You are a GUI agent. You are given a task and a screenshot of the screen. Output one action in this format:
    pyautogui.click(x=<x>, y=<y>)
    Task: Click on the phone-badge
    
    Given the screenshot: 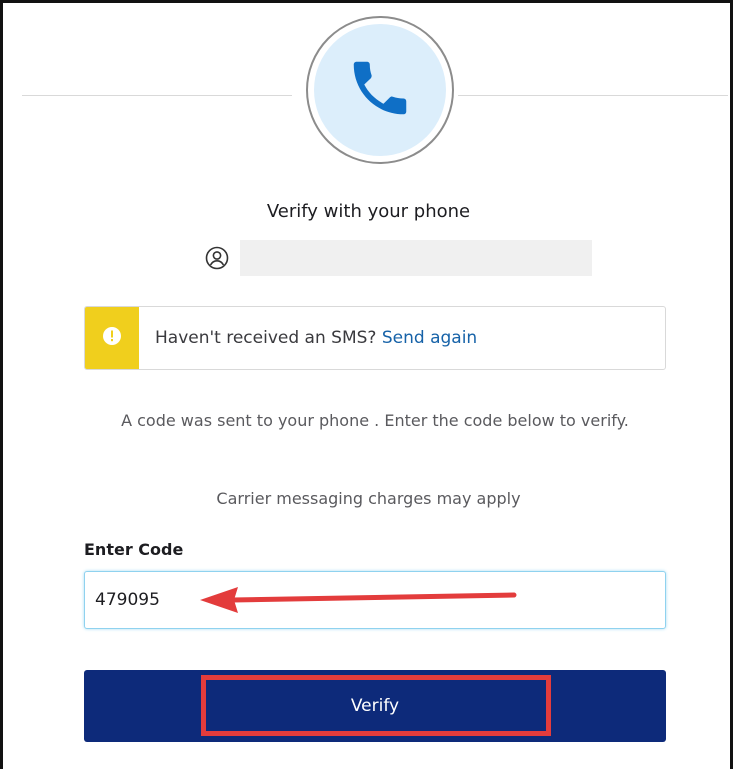 What is the action you would take?
    pyautogui.click(x=380, y=90)
    